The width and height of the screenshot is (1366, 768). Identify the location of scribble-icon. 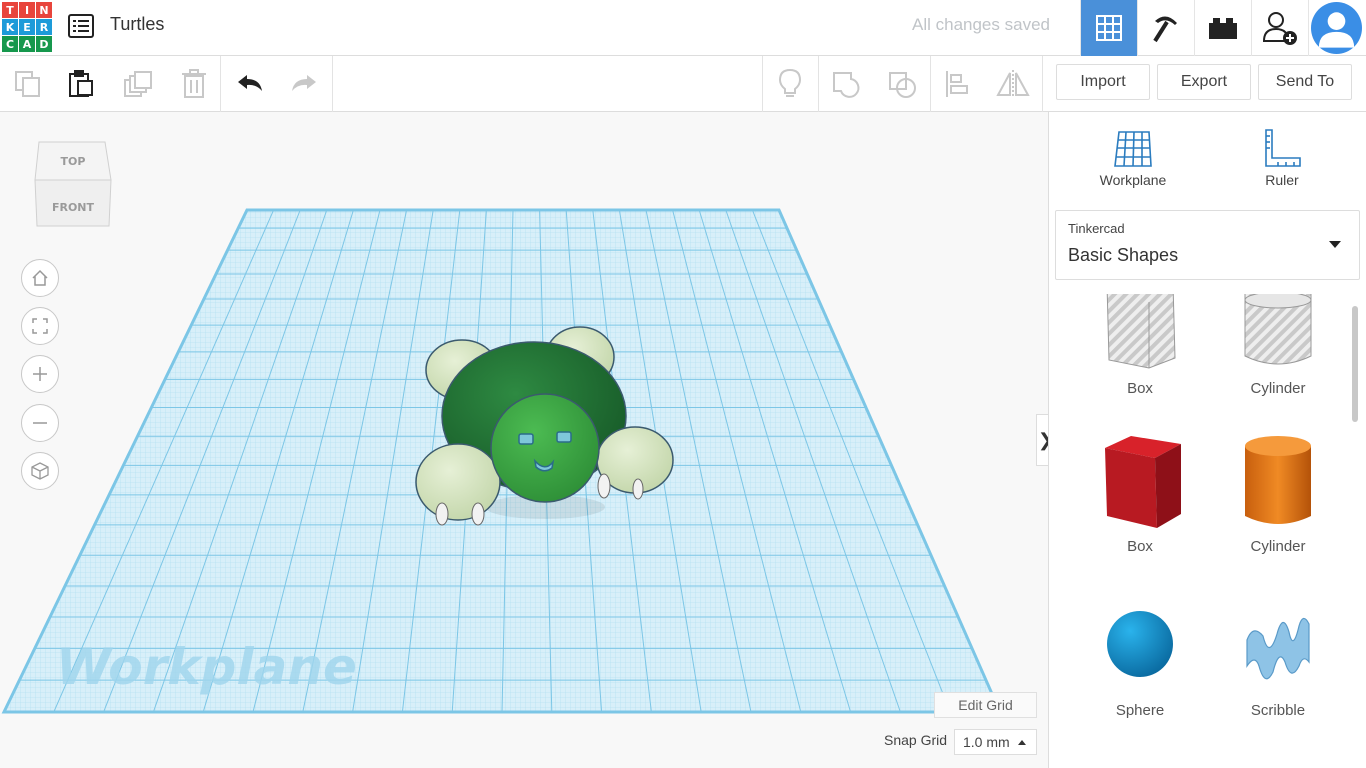
(1278, 648).